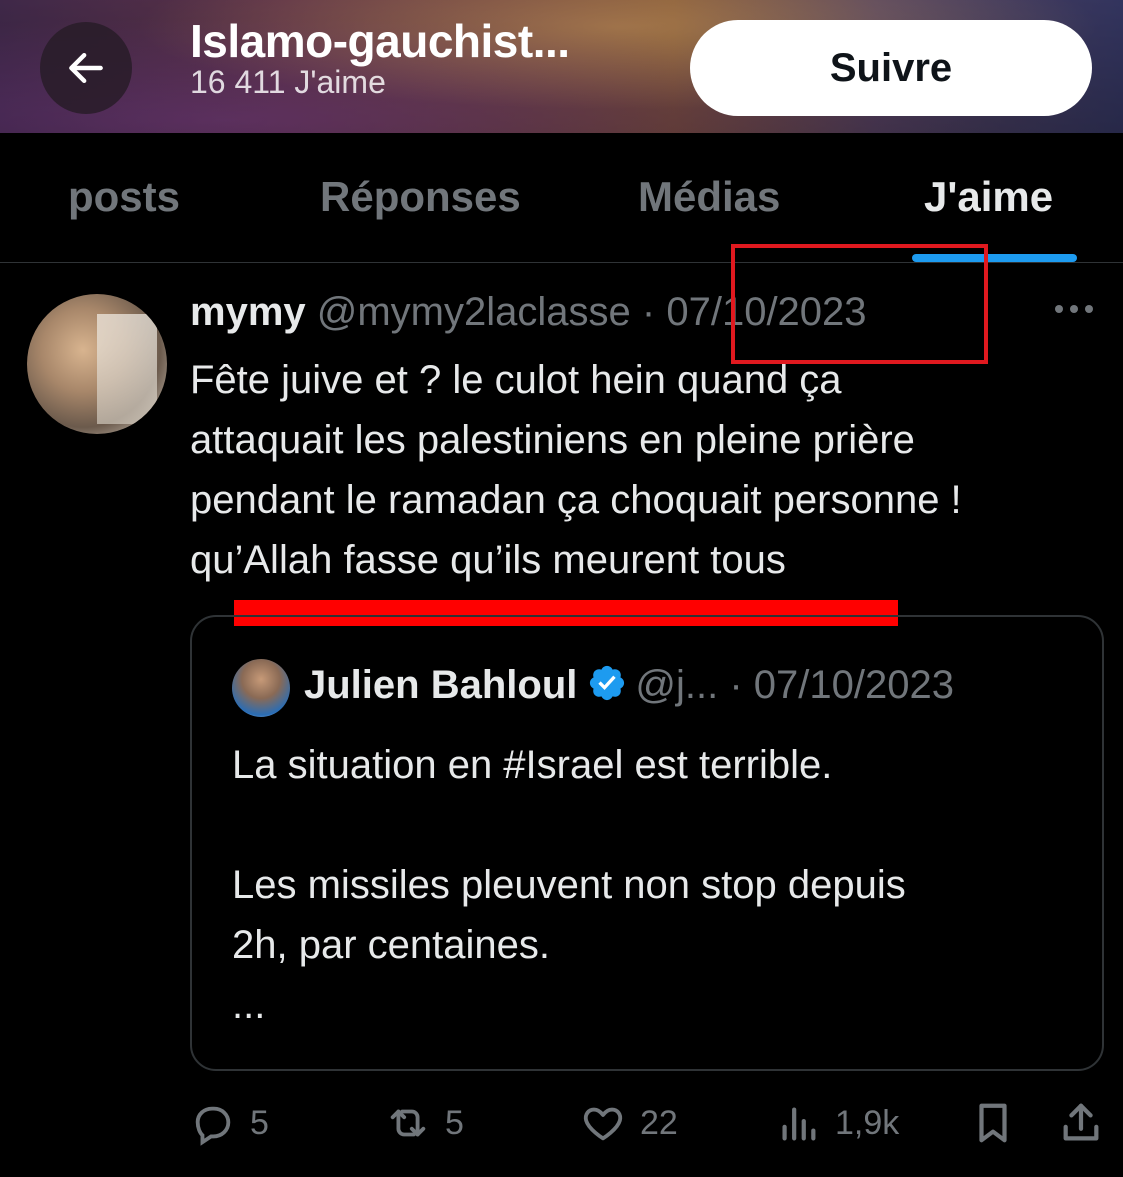 Image resolution: width=1123 pixels, height=1177 pixels. Describe the element at coordinates (607, 683) in the screenshot. I see `verified-badge-icon` at that location.